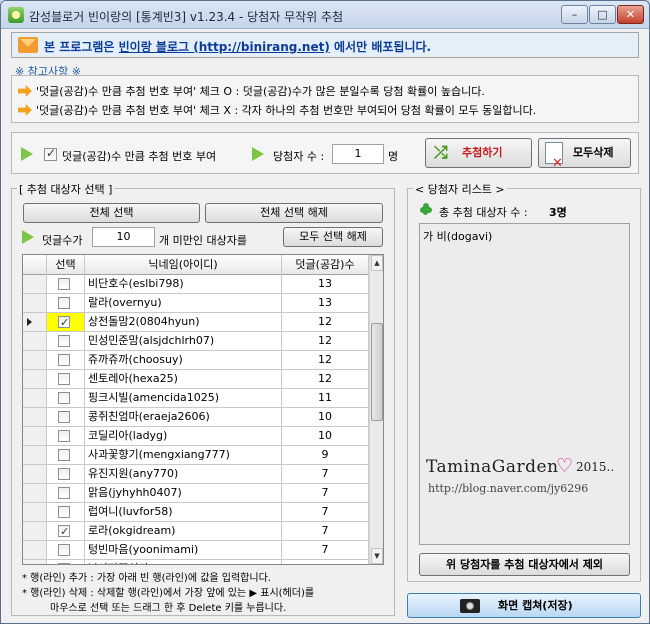  I want to click on column-nickname: 닉네임(아이디), so click(183, 265).